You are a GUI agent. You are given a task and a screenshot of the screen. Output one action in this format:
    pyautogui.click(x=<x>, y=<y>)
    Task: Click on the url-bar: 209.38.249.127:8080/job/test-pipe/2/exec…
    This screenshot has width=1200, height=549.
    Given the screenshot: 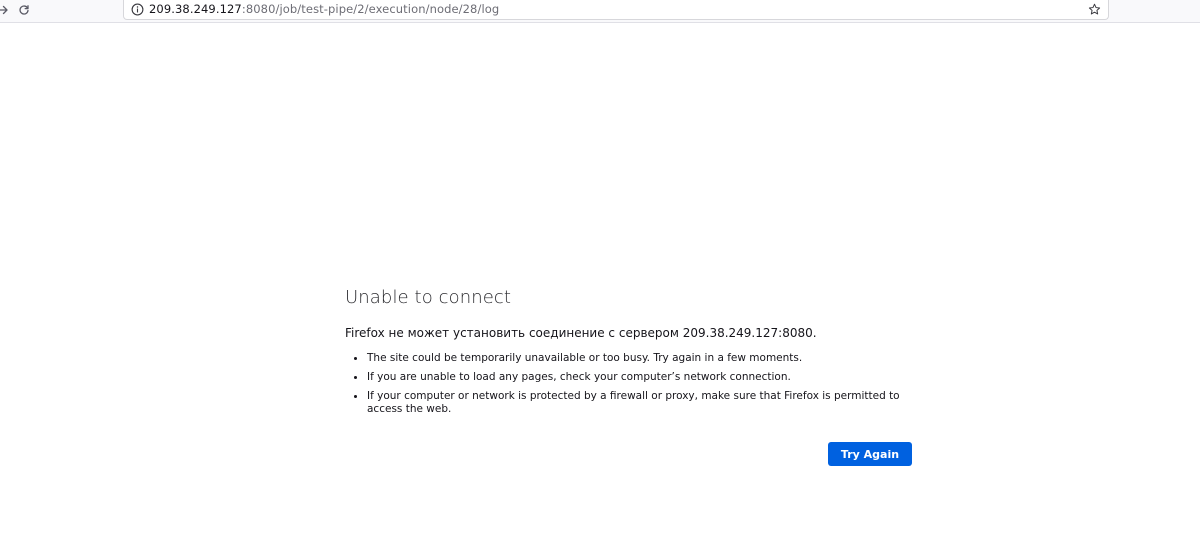 What is the action you would take?
    pyautogui.click(x=616, y=10)
    